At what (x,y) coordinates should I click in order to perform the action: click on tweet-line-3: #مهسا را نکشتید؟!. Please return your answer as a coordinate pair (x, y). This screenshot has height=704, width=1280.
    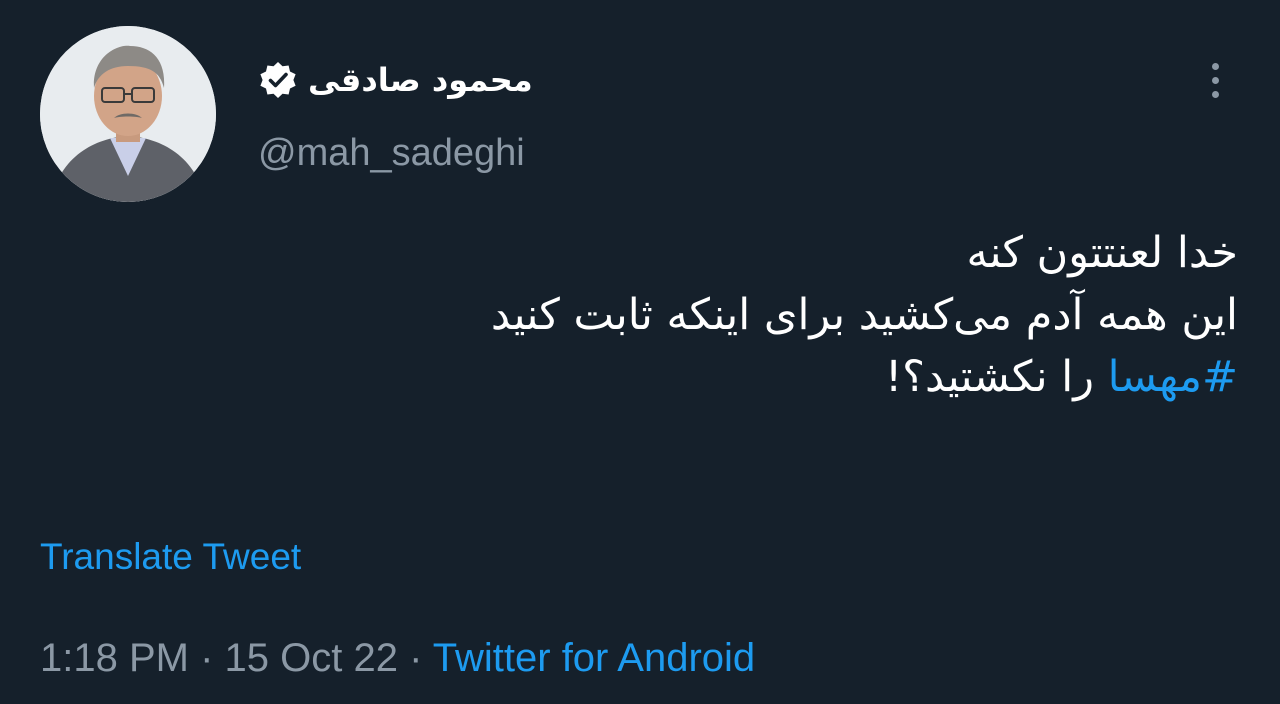
    Looking at the image, I should click on (658, 377).